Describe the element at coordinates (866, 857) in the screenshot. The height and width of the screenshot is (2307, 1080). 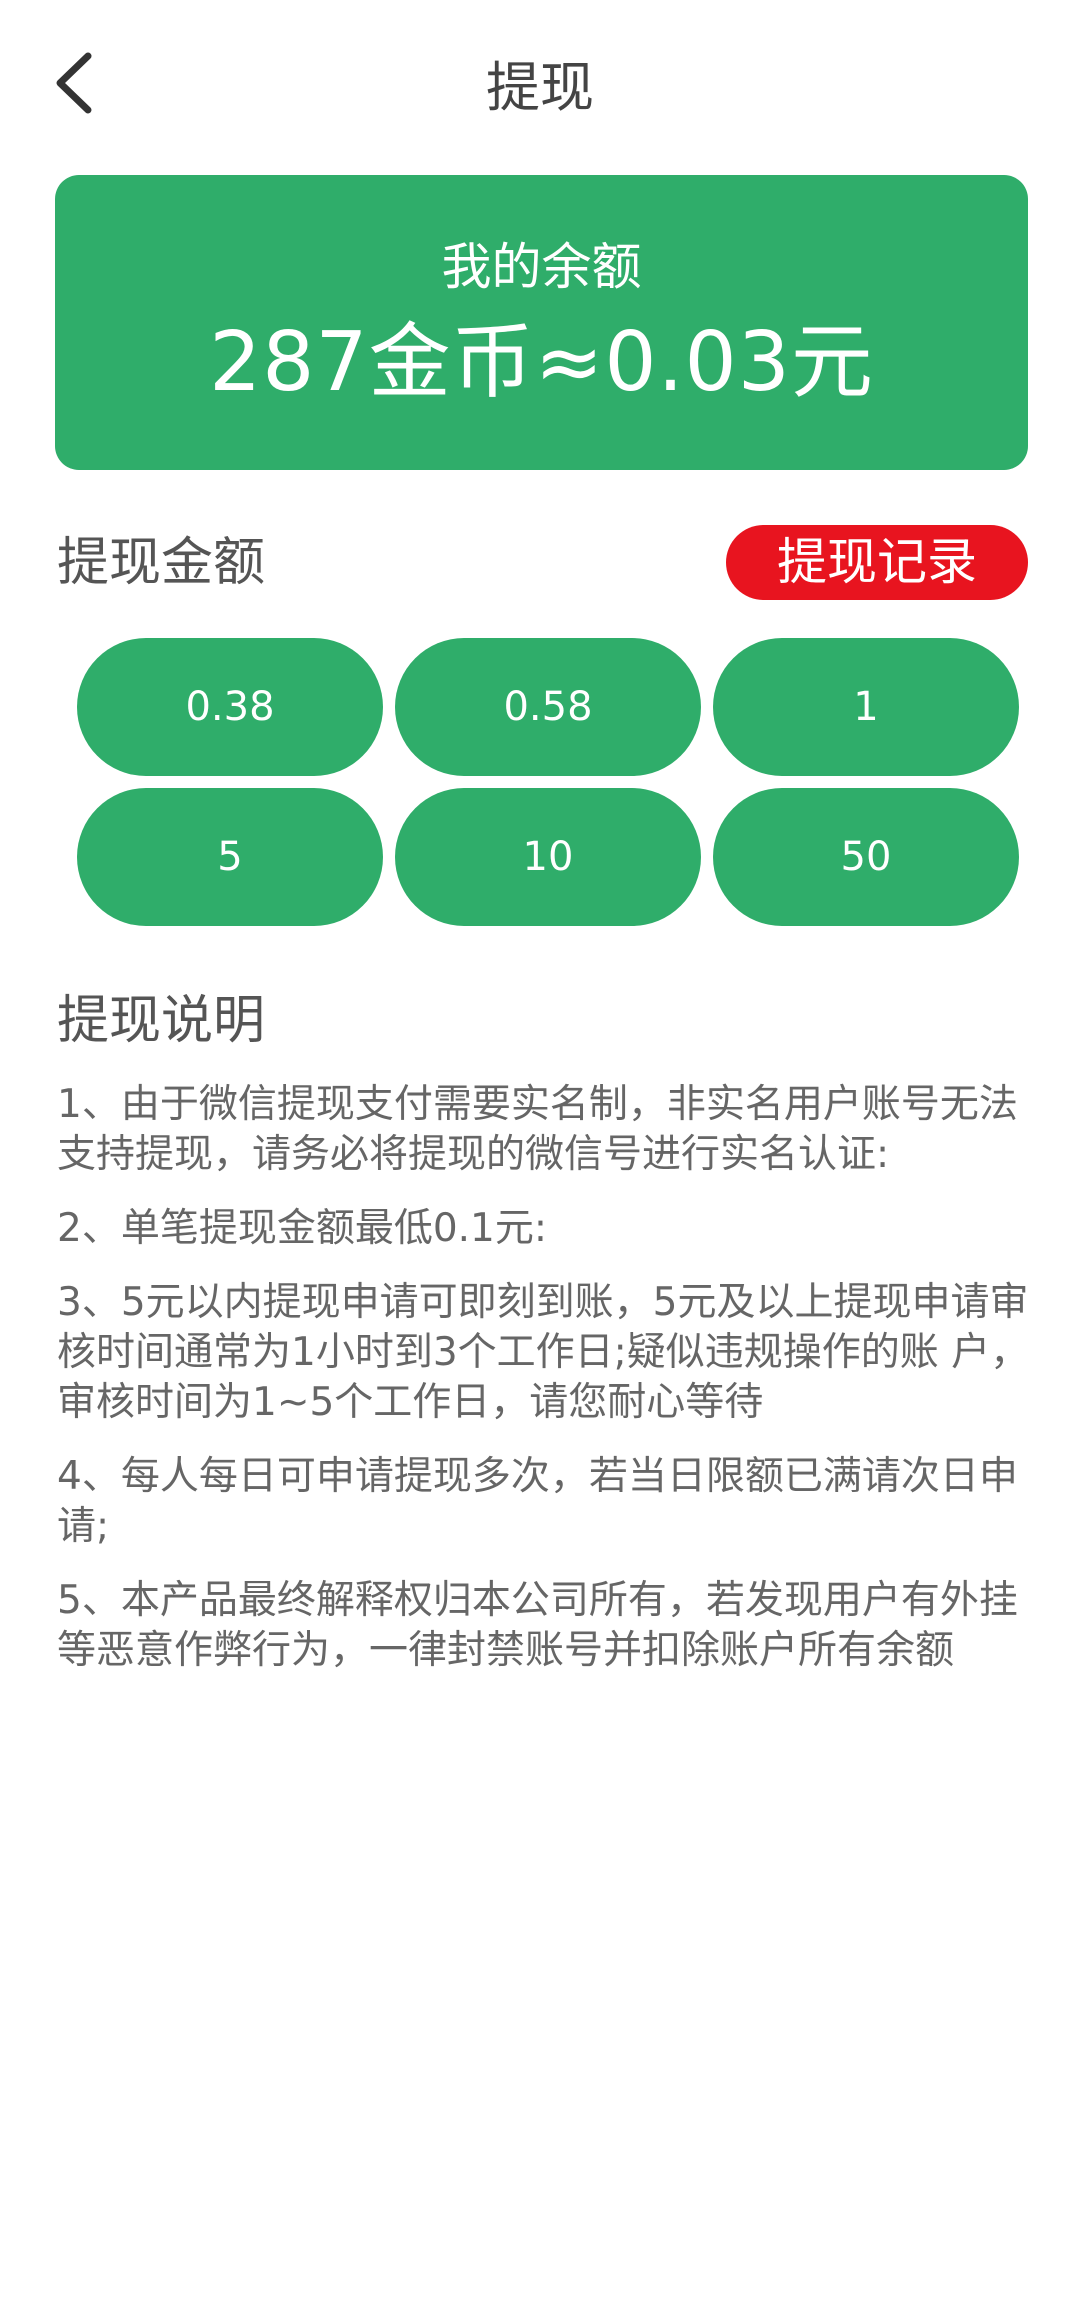
I see `amount-option-button: 50` at that location.